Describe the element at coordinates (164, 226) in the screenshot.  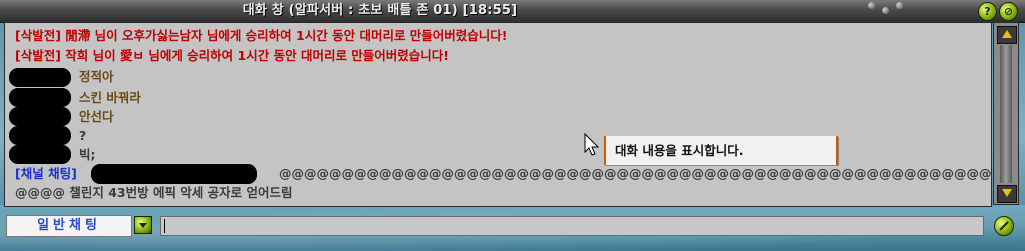
I see `text-caret` at that location.